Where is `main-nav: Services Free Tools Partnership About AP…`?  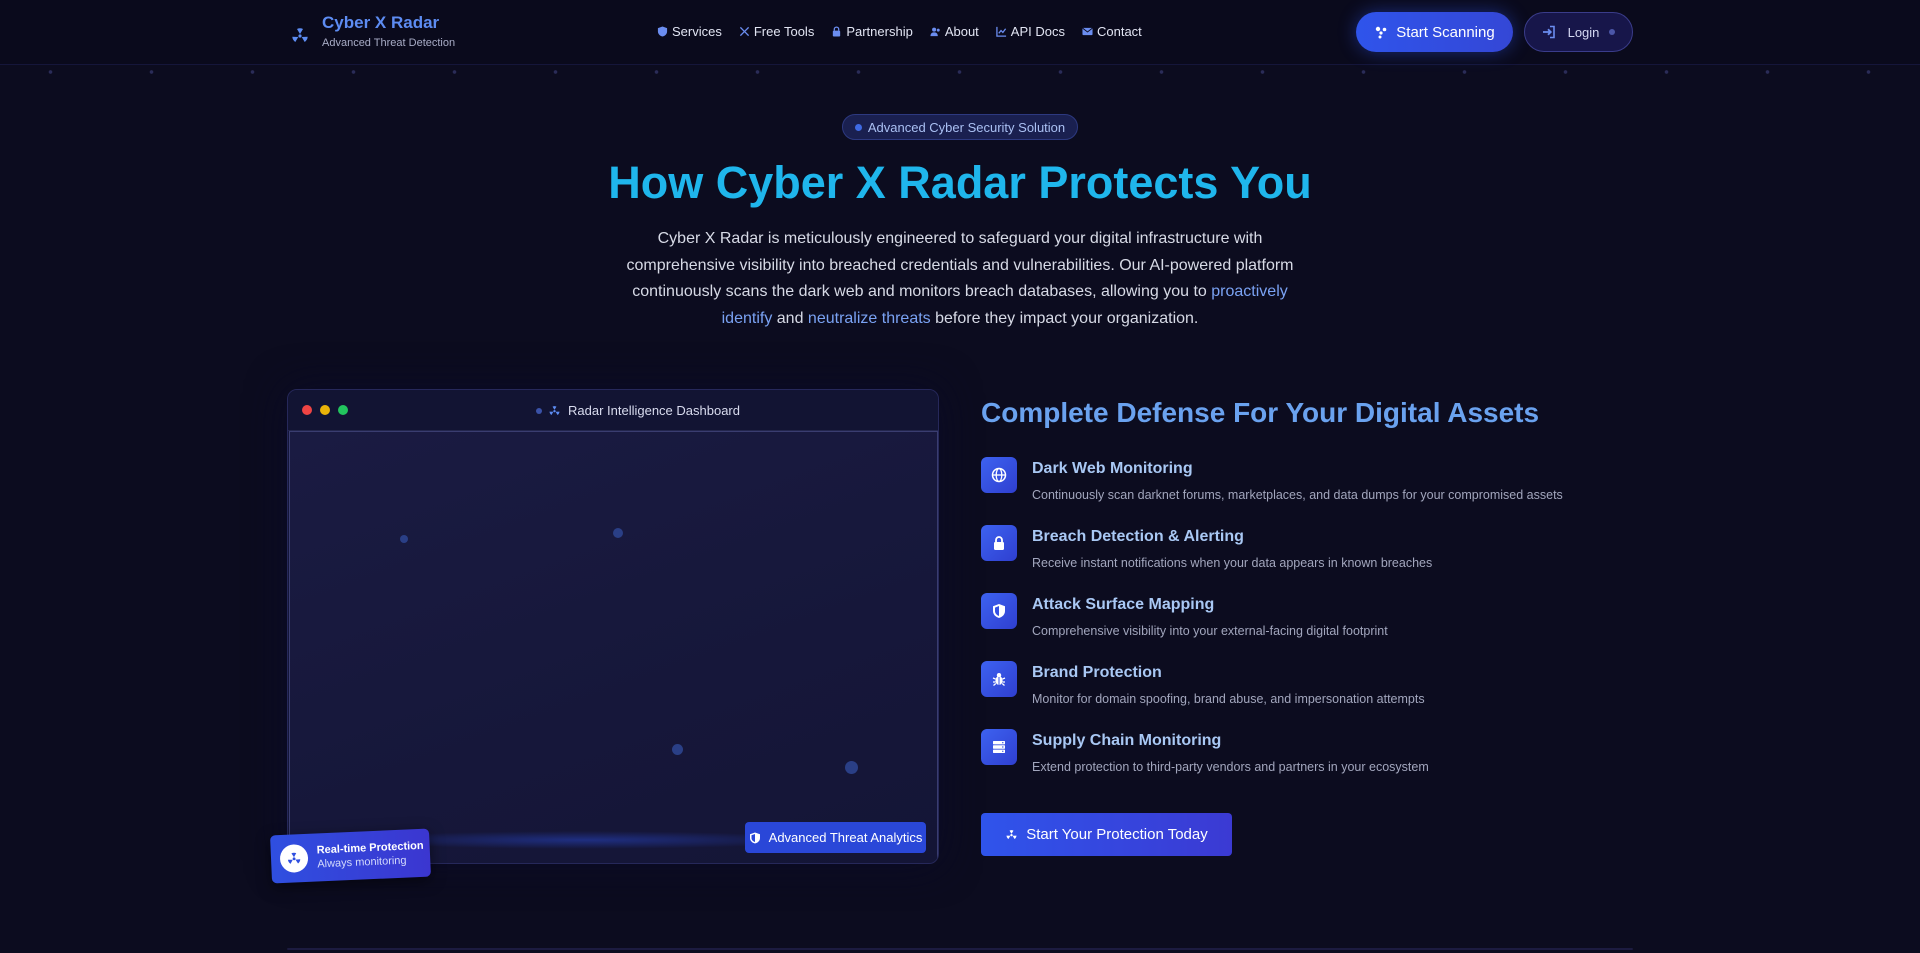
main-nav: Services Free Tools Partnership About AP… is located at coordinates (899, 31).